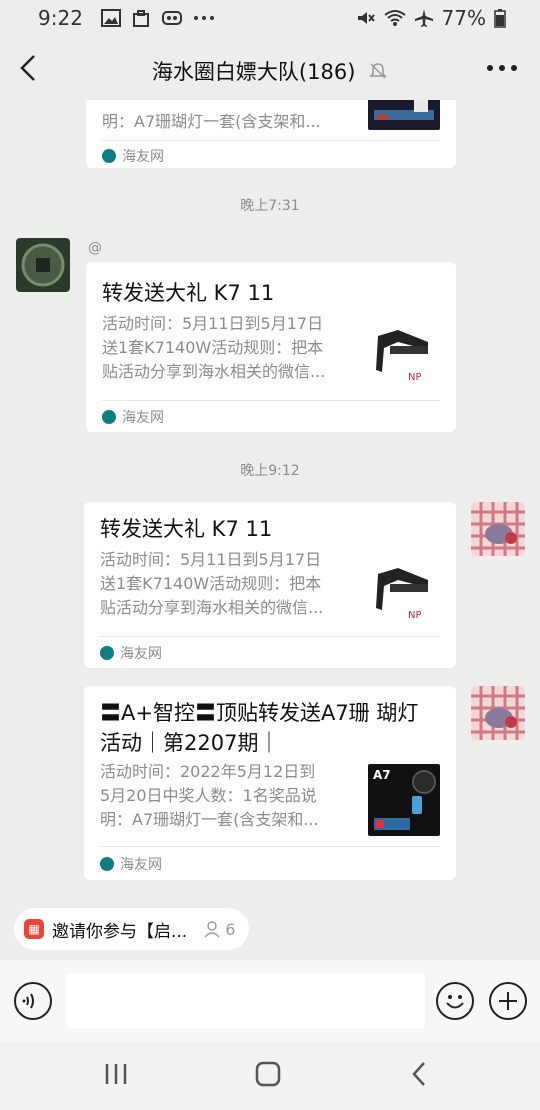 This screenshot has width=540, height=1110. Describe the element at coordinates (208, 771) in the screenshot. I see `card-description-line: 活动时间：2022年5月12日到` at that location.